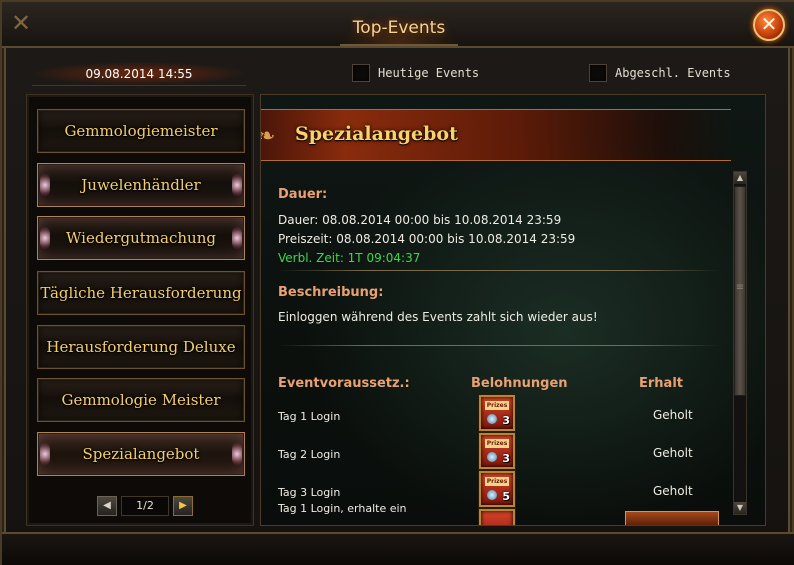 Image resolution: width=794 pixels, height=565 pixels. Describe the element at coordinates (141, 238) in the screenshot. I see `event-item-wiedergutmachung: Wiedergutmachung` at that location.